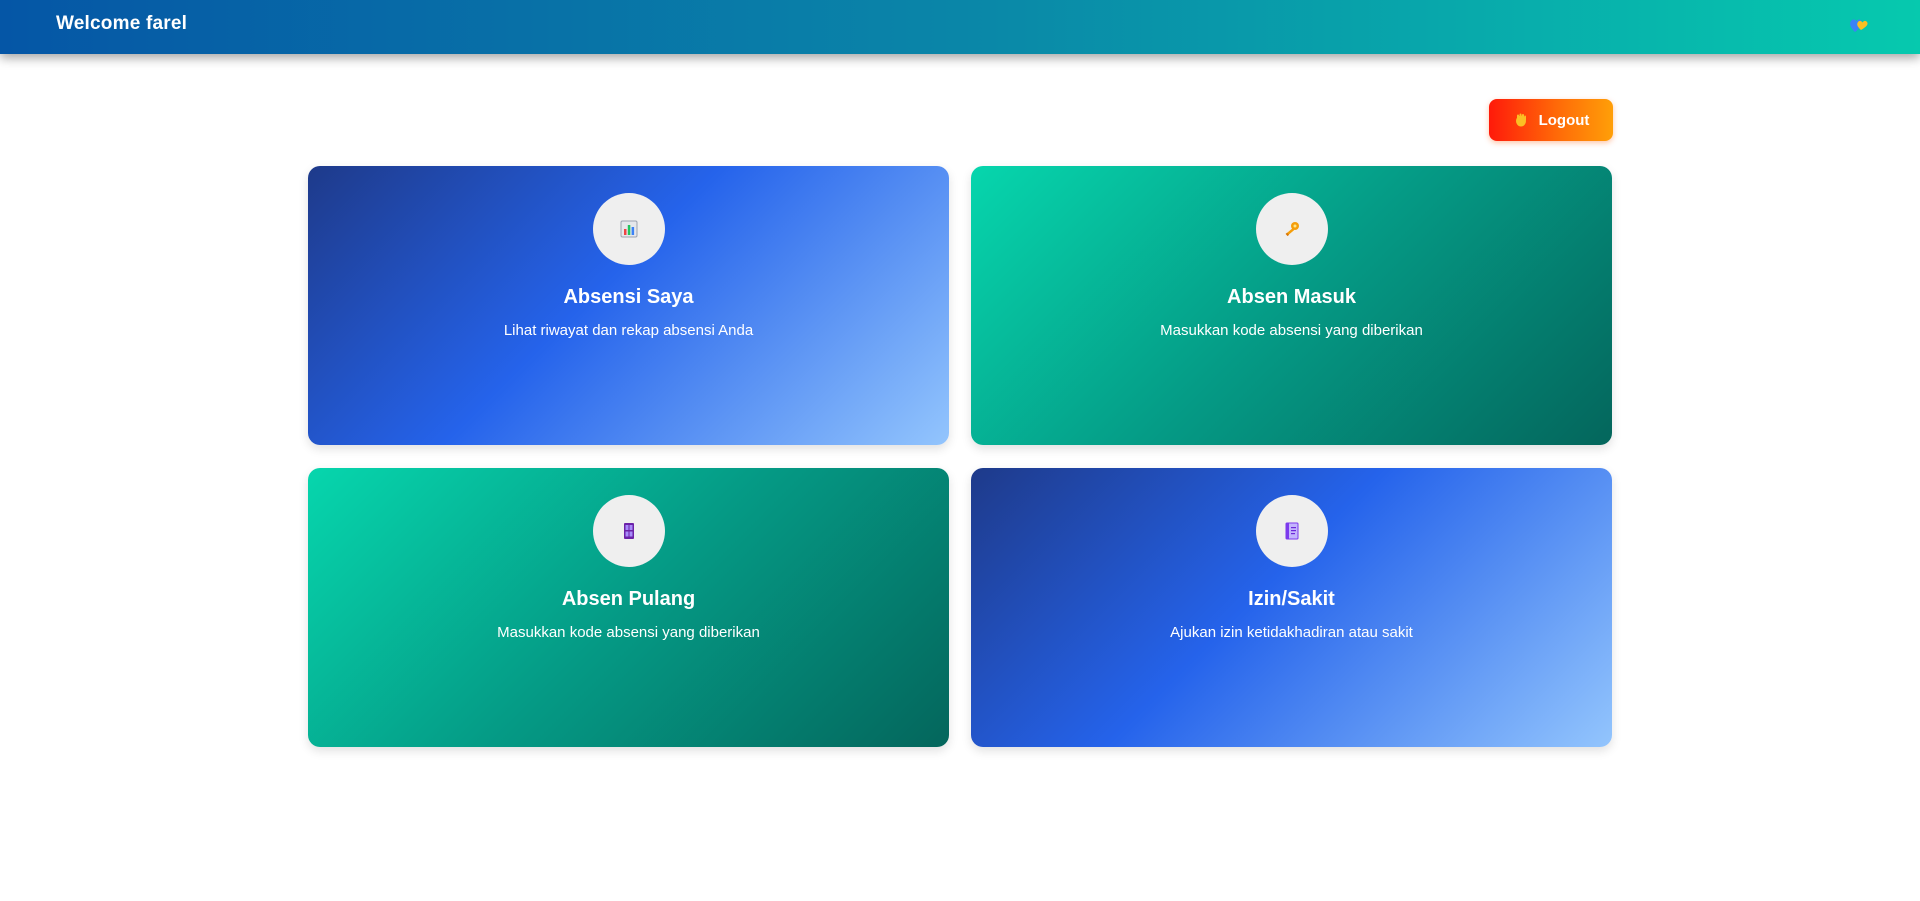 The height and width of the screenshot is (901, 1920). What do you see at coordinates (628, 599) in the screenshot?
I see `card-title: Absen Pulang` at bounding box center [628, 599].